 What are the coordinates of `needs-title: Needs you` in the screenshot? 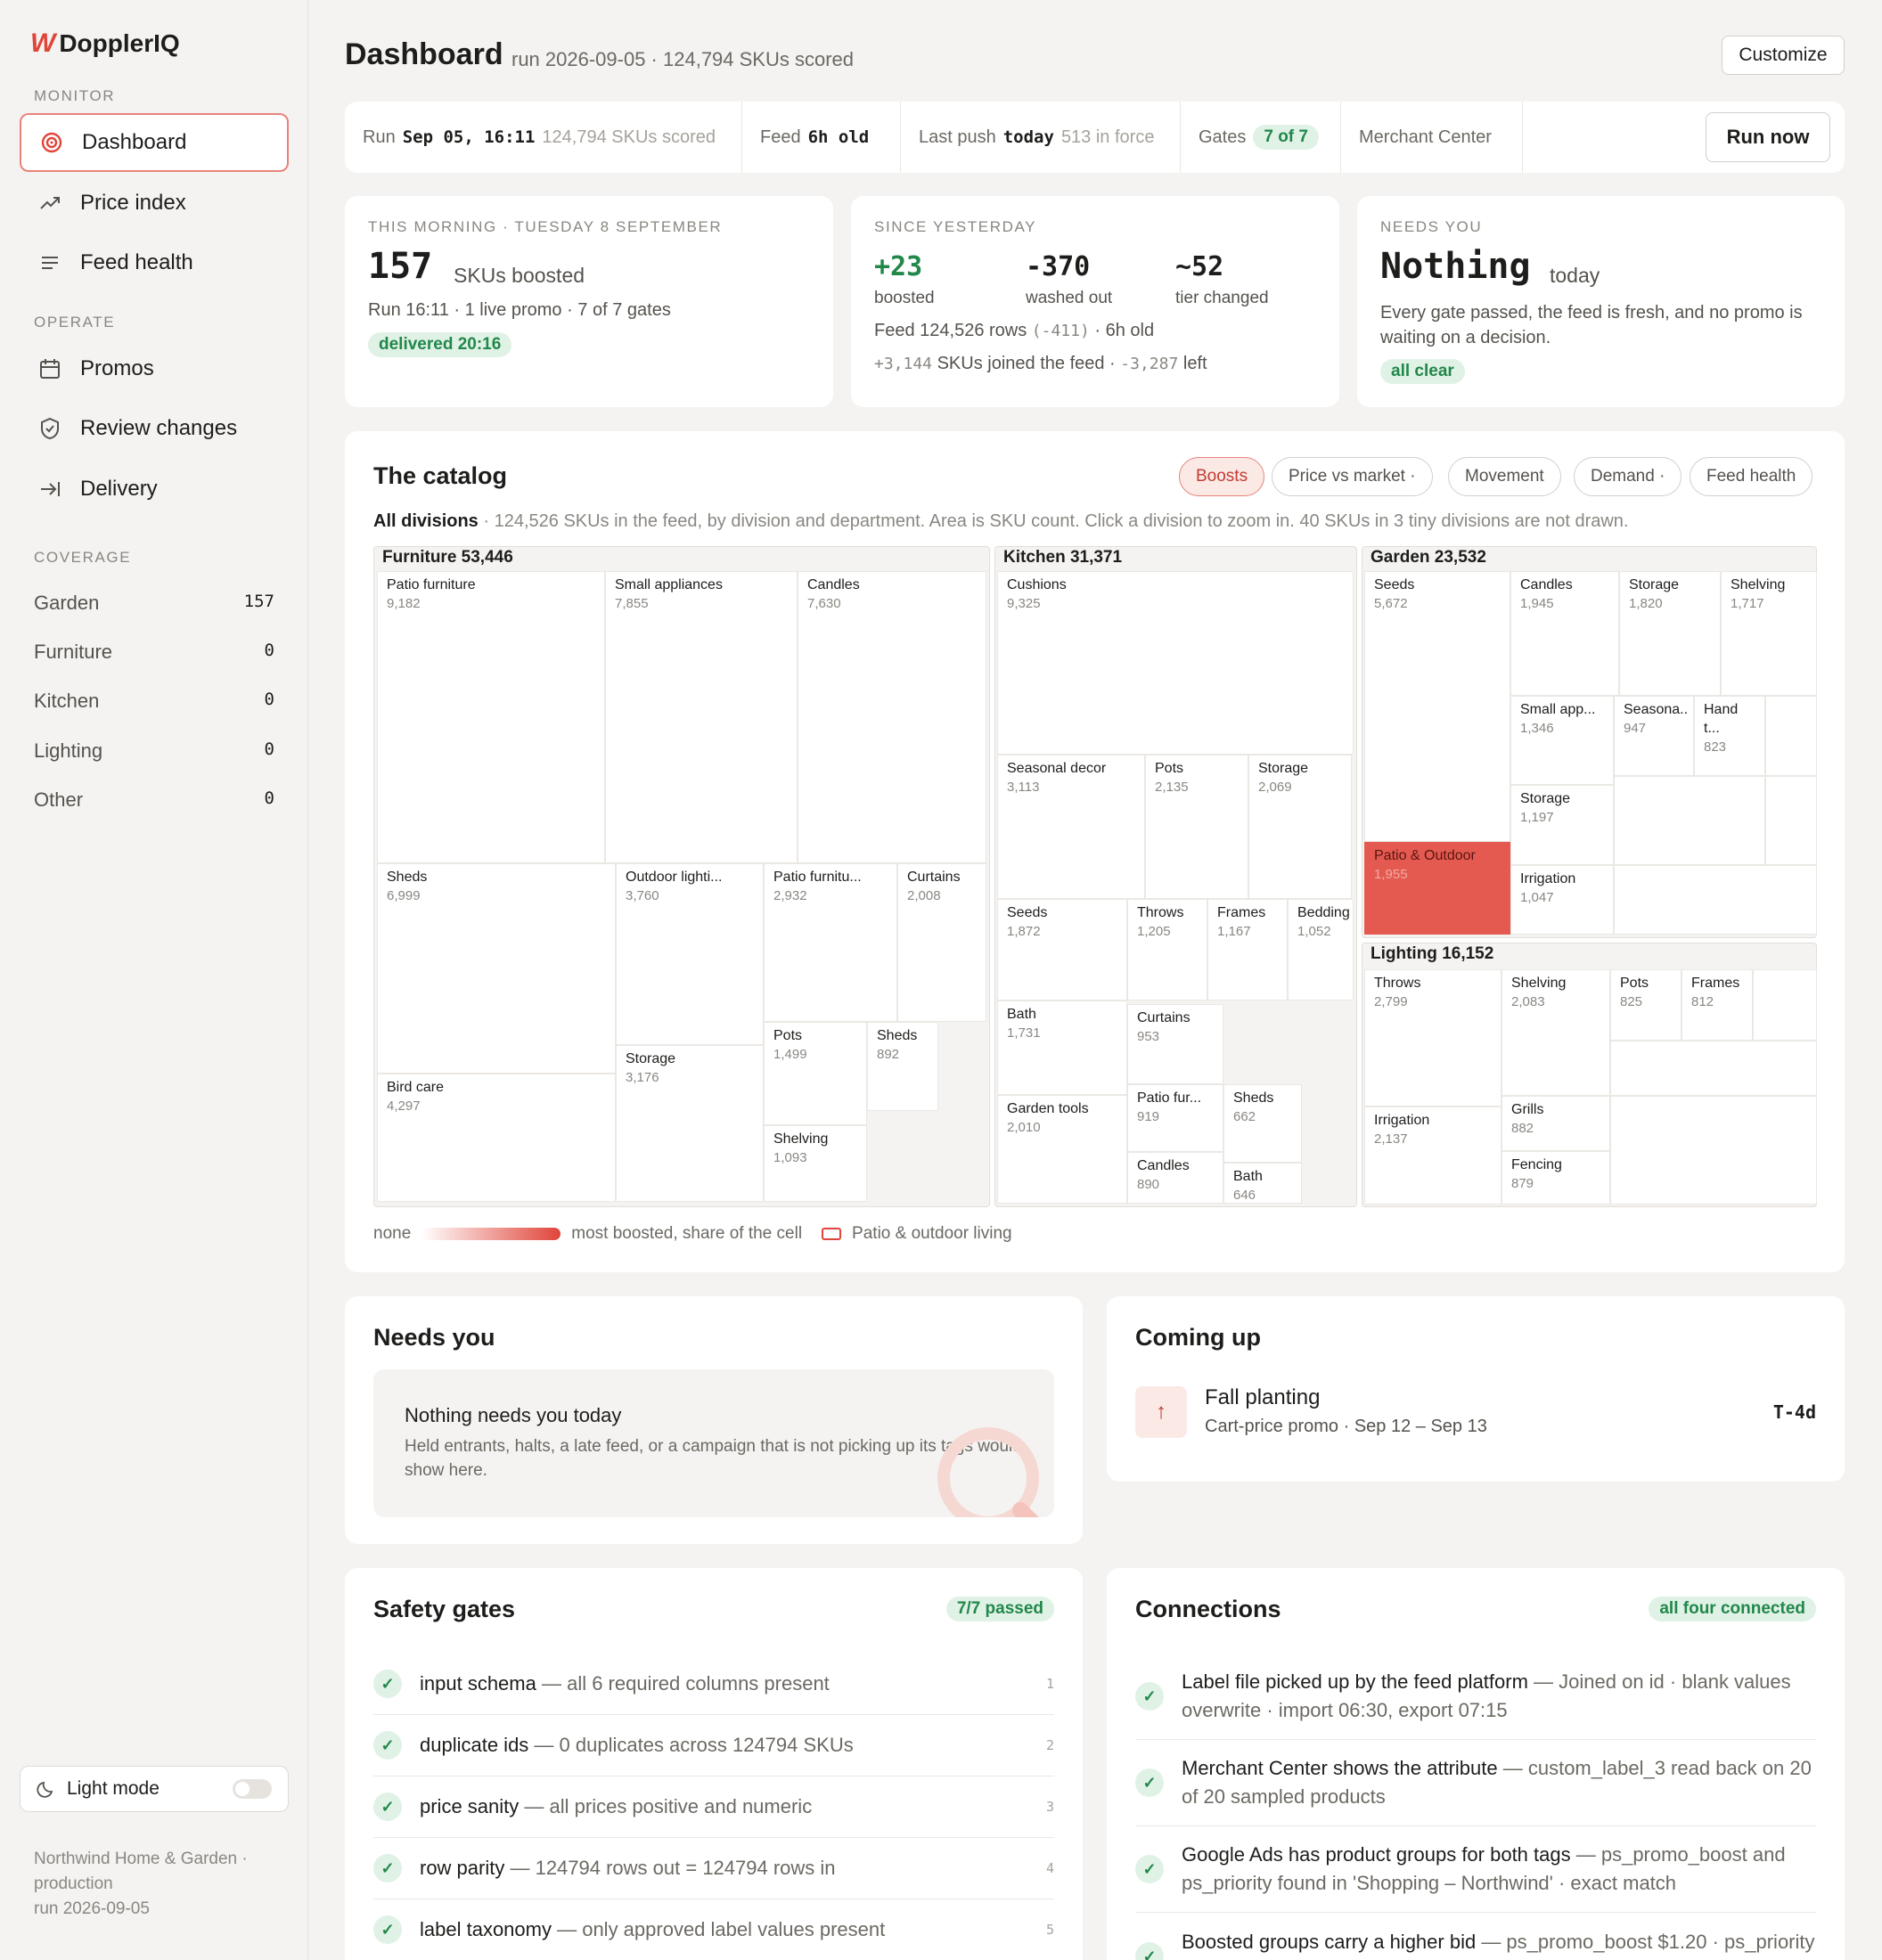 It's located at (434, 1337).